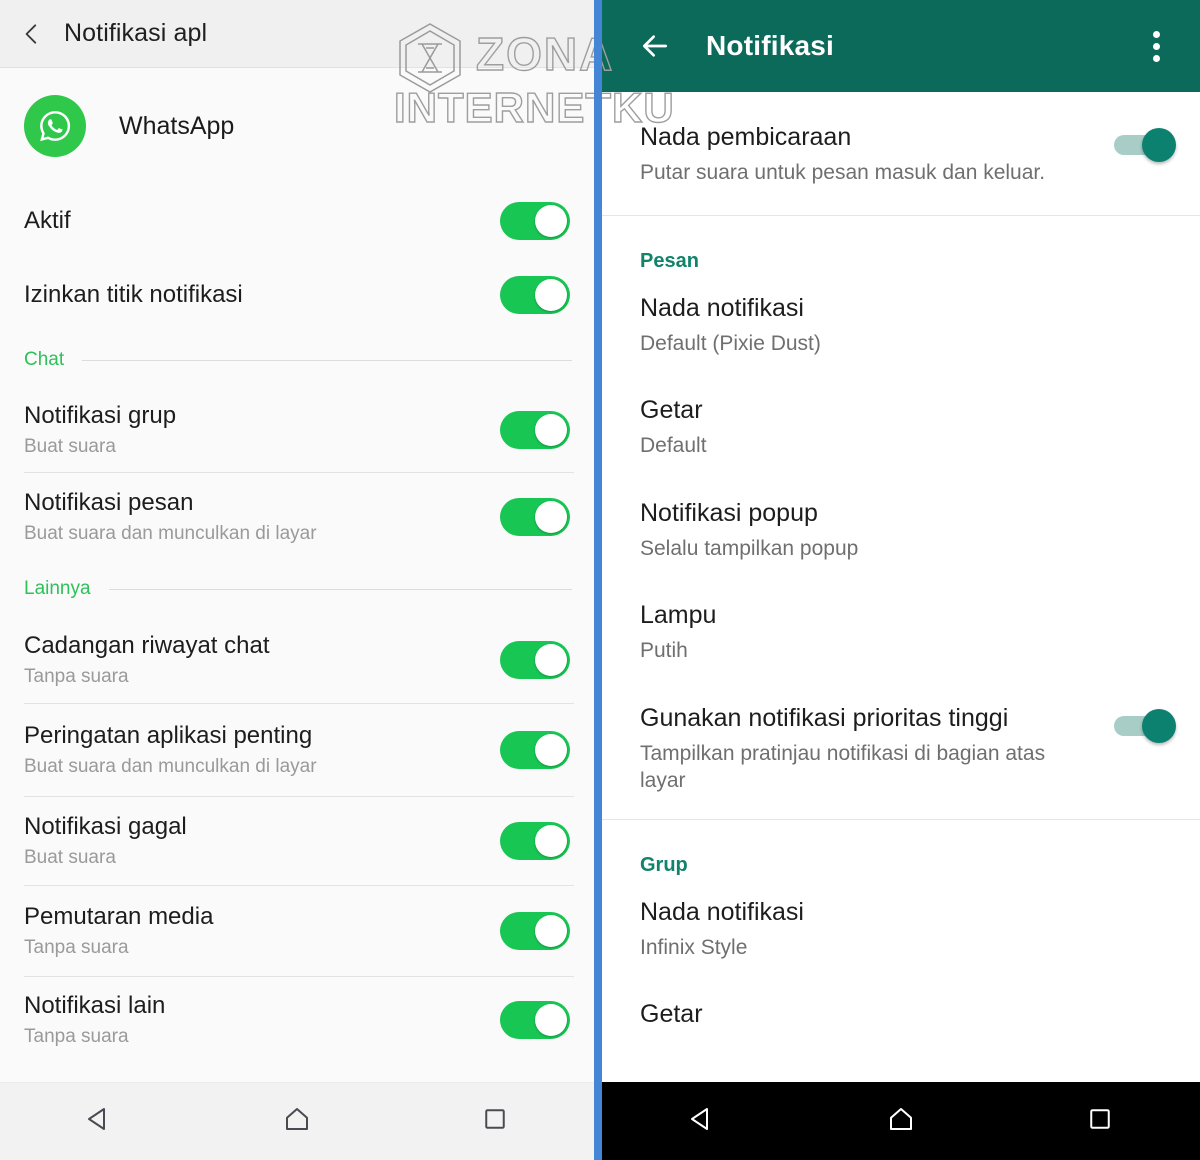 This screenshot has width=1200, height=1160. I want to click on list-item: Cadangan riwayat chat Tanpa suara, so click(297, 660).